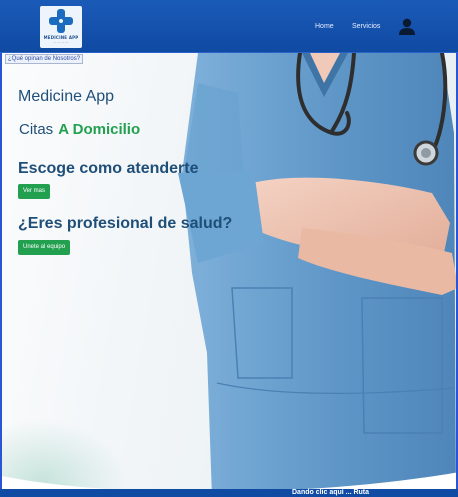 This screenshot has width=458, height=497. I want to click on hero-title: Medicine App, so click(66, 96).